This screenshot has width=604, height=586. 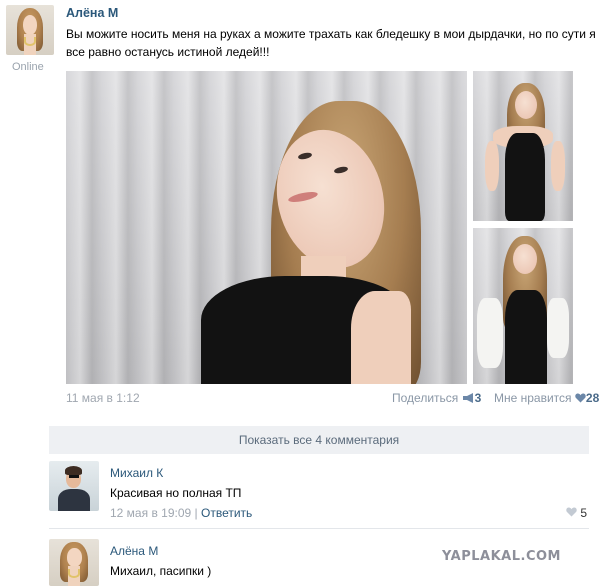 I want to click on like-button: Мне нравится 28, so click(x=546, y=398).